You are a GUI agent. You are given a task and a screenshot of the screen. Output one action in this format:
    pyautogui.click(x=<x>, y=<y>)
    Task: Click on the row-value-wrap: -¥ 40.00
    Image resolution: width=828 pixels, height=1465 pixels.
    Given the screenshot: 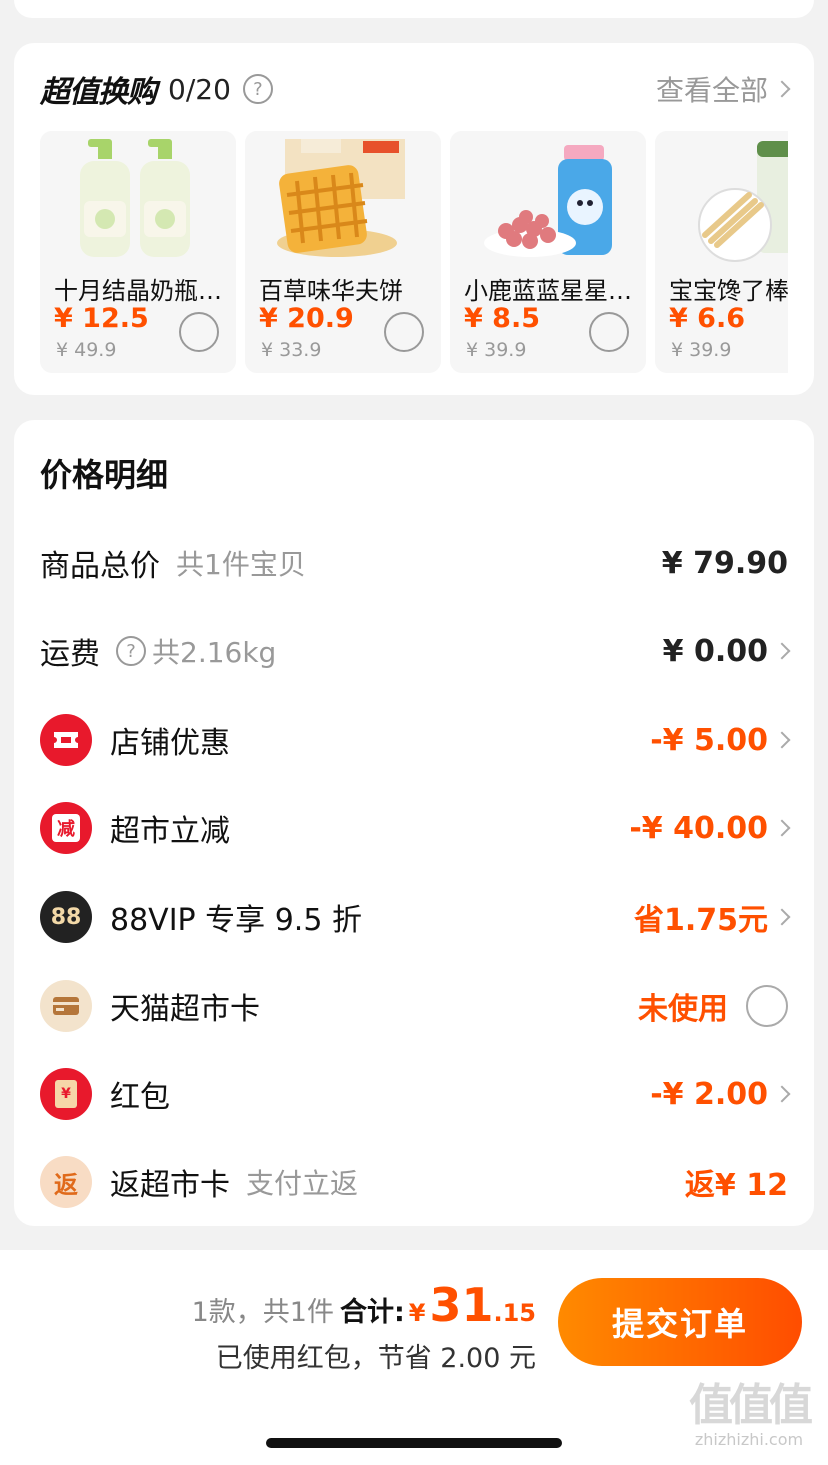 What is the action you would take?
    pyautogui.click(x=710, y=828)
    